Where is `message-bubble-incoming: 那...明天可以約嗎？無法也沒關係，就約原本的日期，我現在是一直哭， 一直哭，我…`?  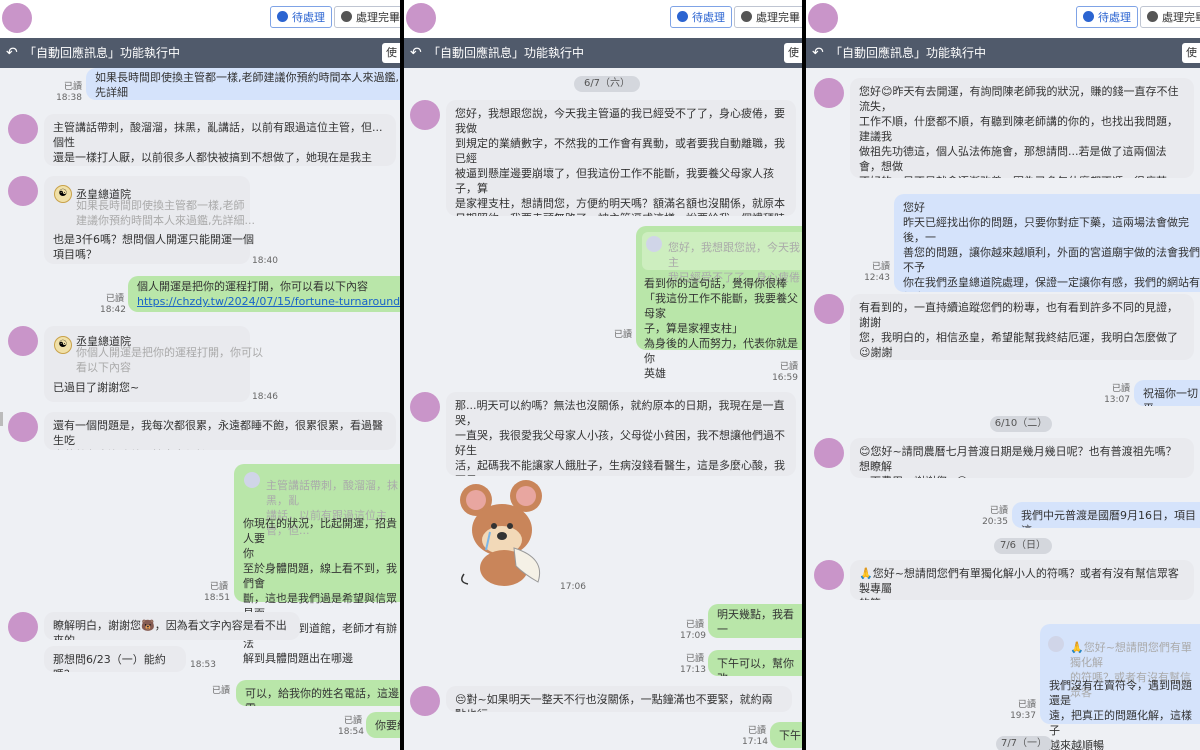
message-bubble-incoming: 那...明天可以約嗎？無法也沒關係，就約原本的日期，我現在是一直哭， 一直哭，我… is located at coordinates (621, 434).